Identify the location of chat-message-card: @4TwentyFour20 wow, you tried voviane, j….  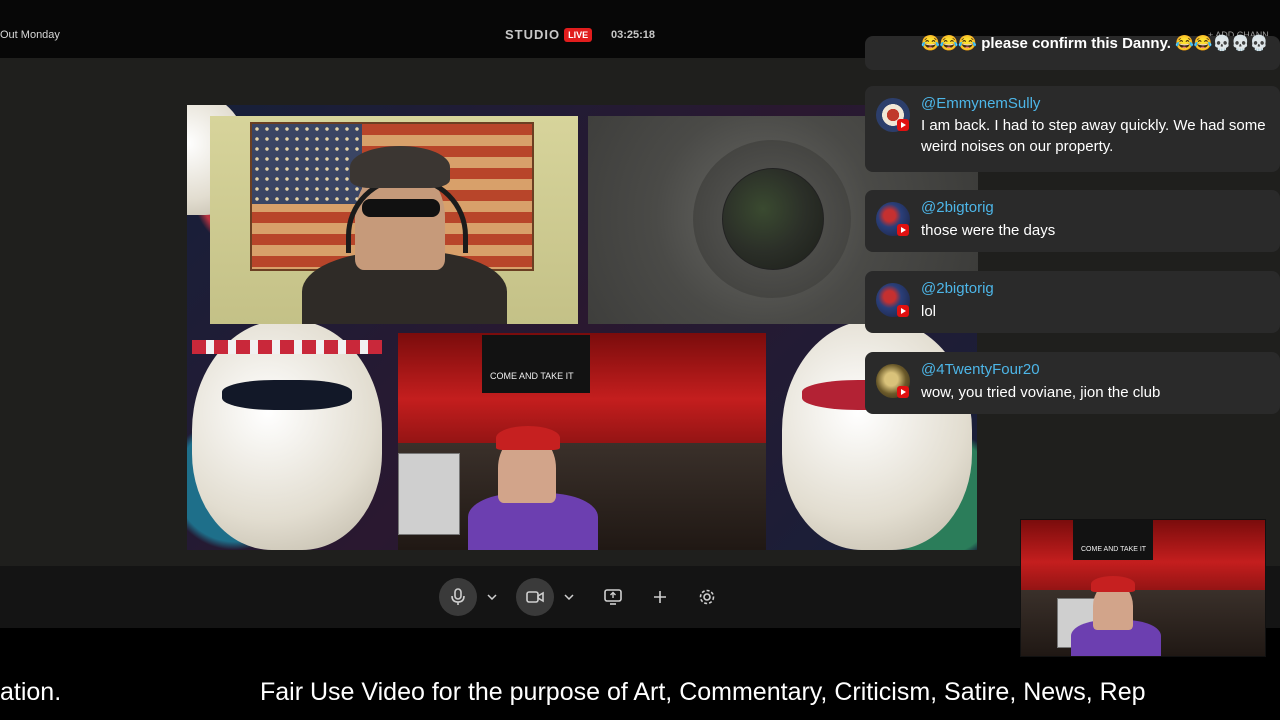
(1072, 383).